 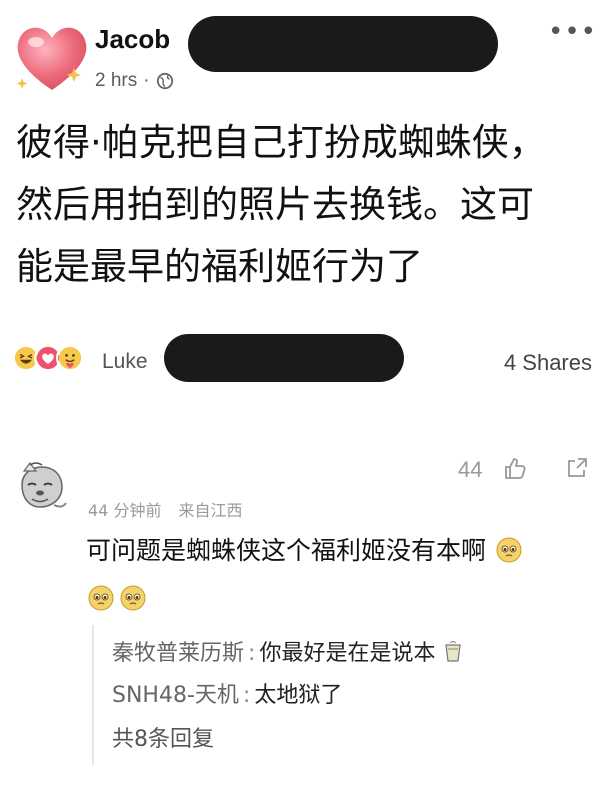 I want to click on cat-avatar-icon, so click(x=40, y=487).